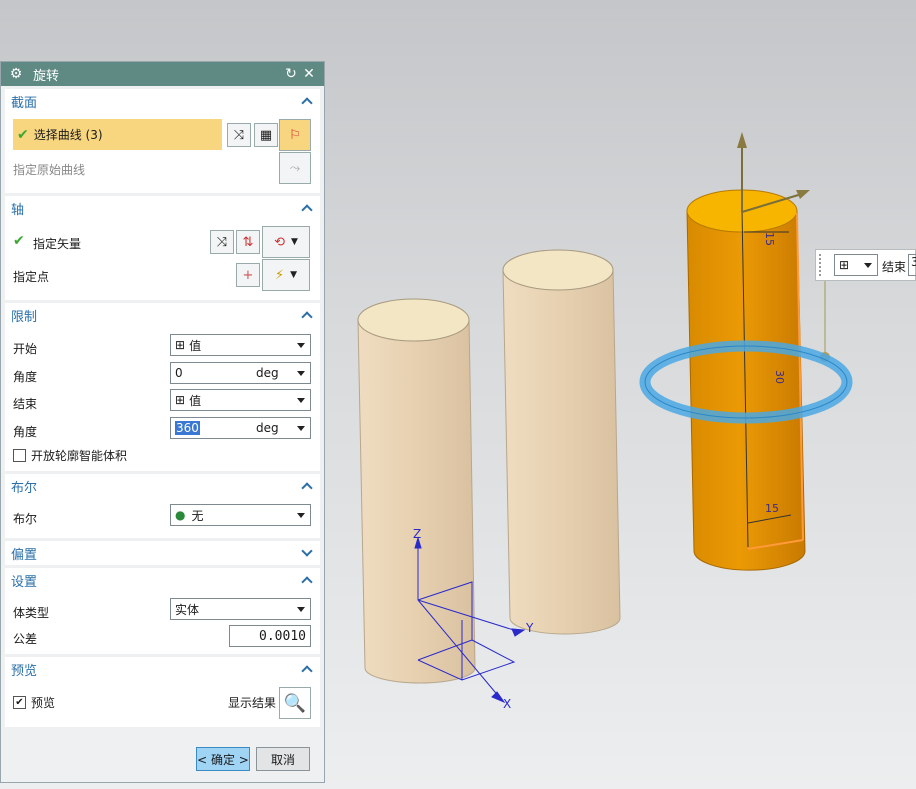  What do you see at coordinates (195, 400) in the screenshot?
I see `end-value: 值` at bounding box center [195, 400].